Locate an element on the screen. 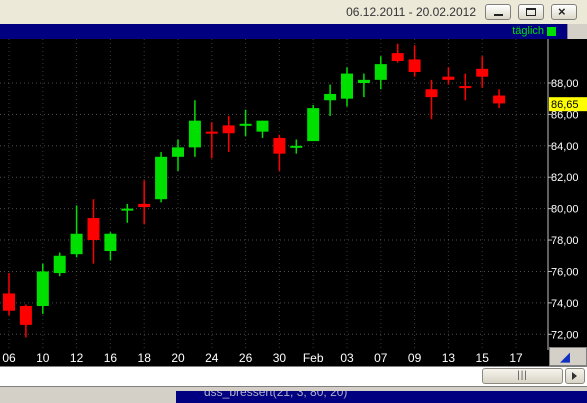 The image size is (587, 403). y-tick-label: 80,00 is located at coordinates (565, 210).